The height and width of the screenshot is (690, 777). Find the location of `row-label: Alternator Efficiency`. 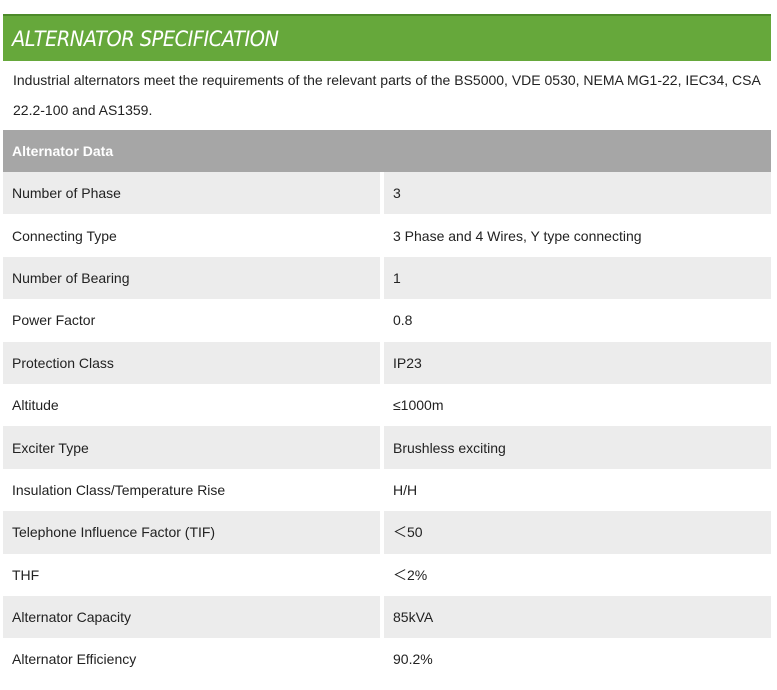

row-label: Alternator Efficiency is located at coordinates (193, 659).